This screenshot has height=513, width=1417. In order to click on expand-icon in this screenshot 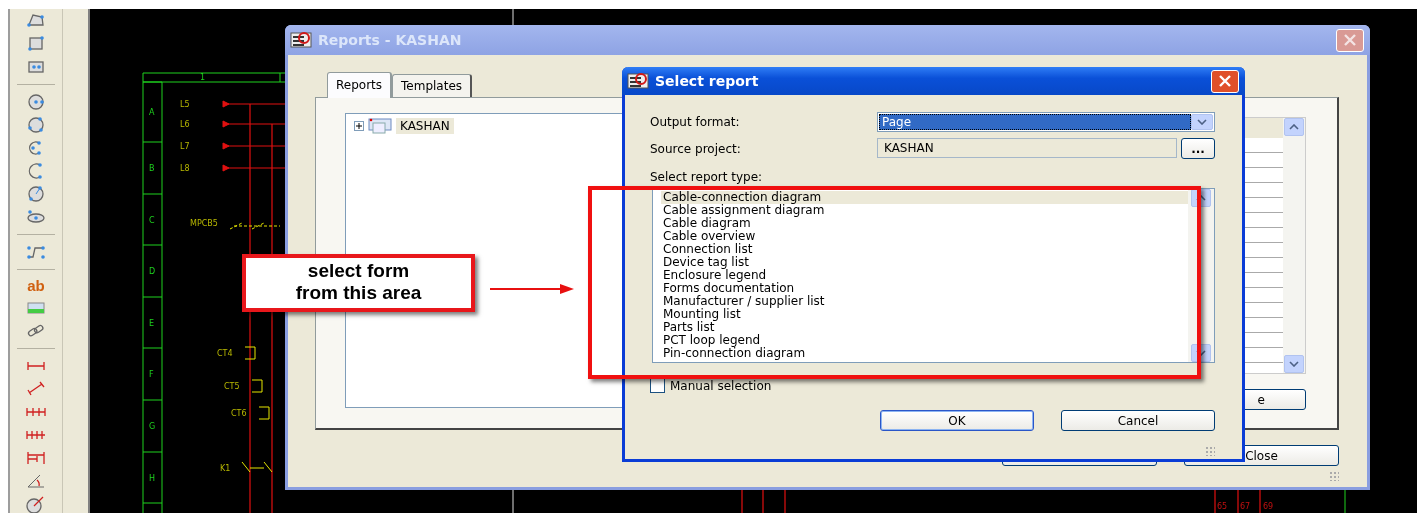, I will do `click(359, 126)`.